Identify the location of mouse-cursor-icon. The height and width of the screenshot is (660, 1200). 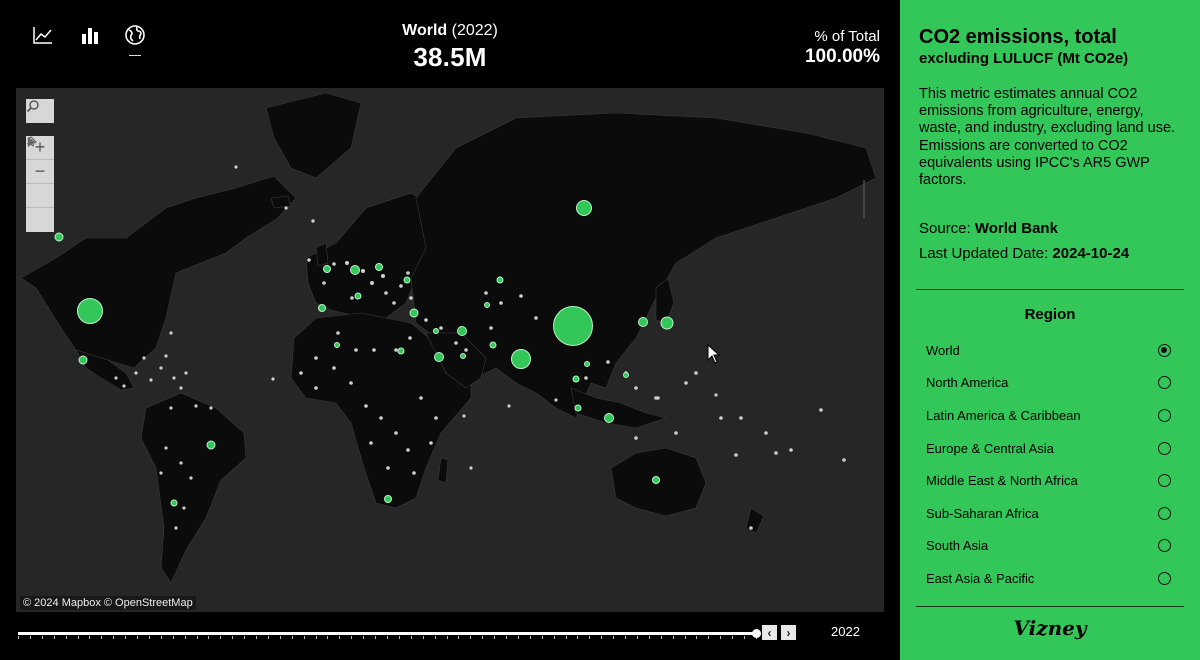
(714, 354).